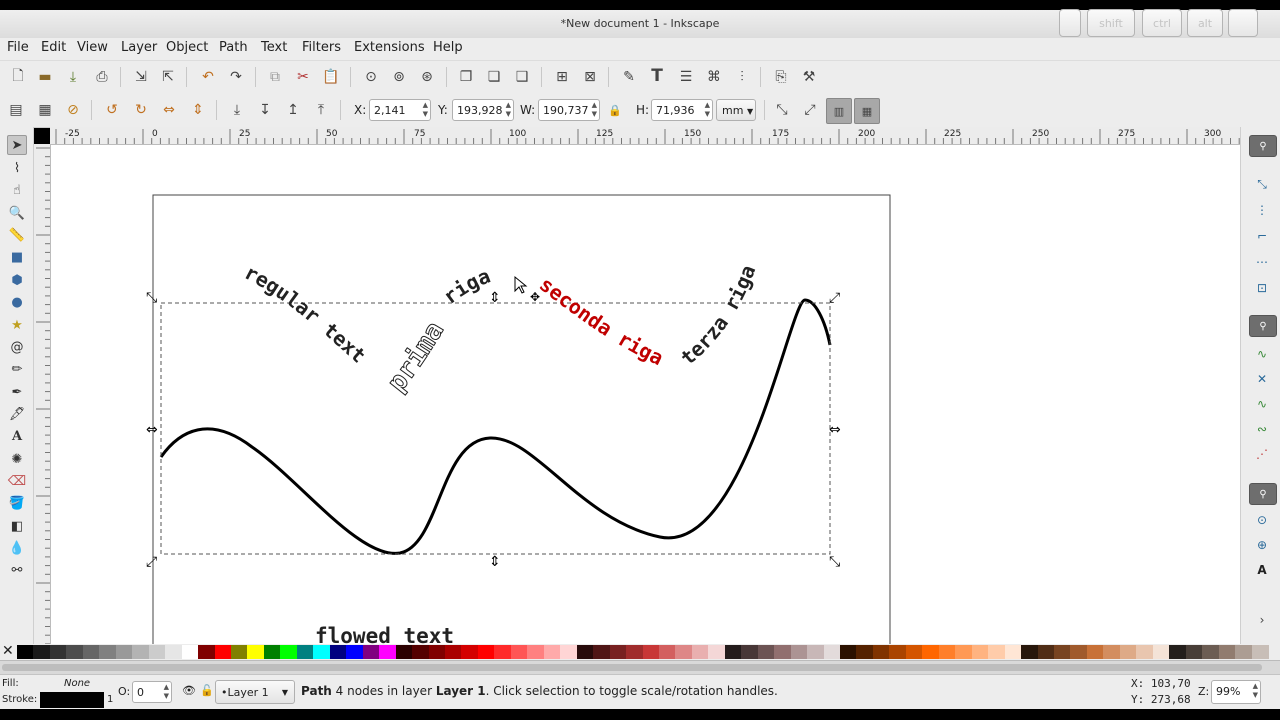 This screenshot has height=720, width=1280. What do you see at coordinates (17, 481) in the screenshot?
I see `eraser-tool-icon: ⌫` at bounding box center [17, 481].